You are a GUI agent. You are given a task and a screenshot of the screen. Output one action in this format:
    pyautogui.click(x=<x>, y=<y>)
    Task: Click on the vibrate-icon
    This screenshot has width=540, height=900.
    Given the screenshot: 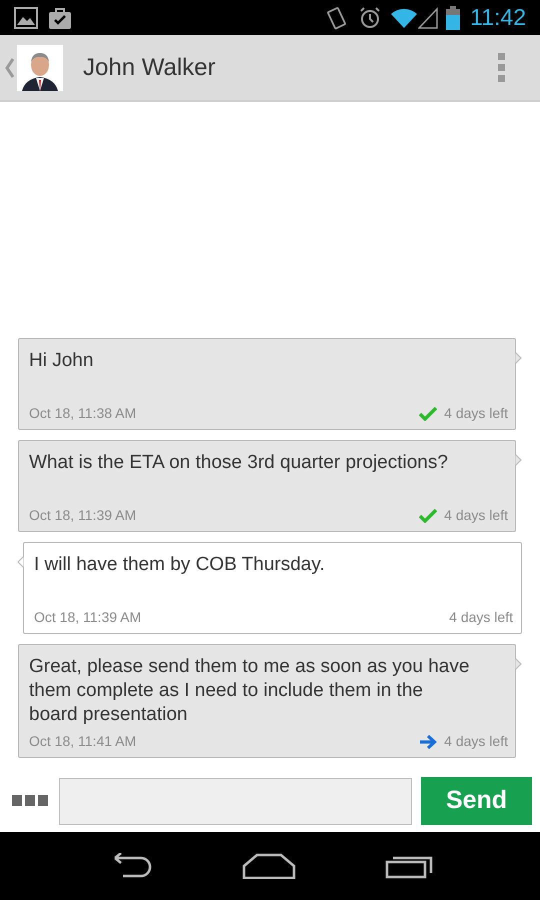 What is the action you would take?
    pyautogui.click(x=337, y=18)
    